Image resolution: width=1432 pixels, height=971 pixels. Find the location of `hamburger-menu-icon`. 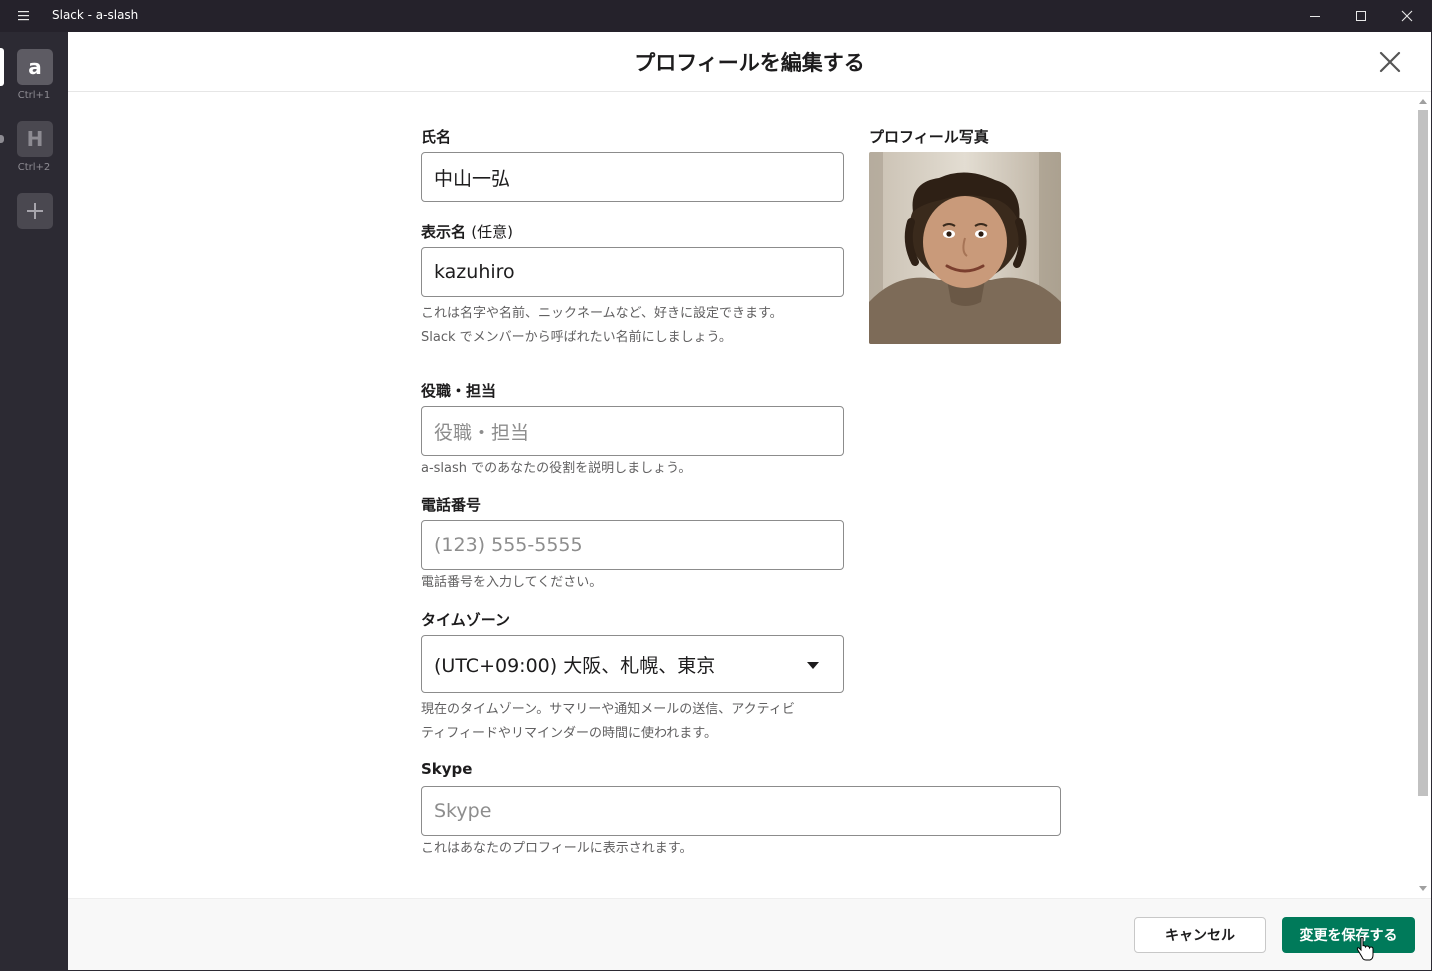

hamburger-menu-icon is located at coordinates (24, 16).